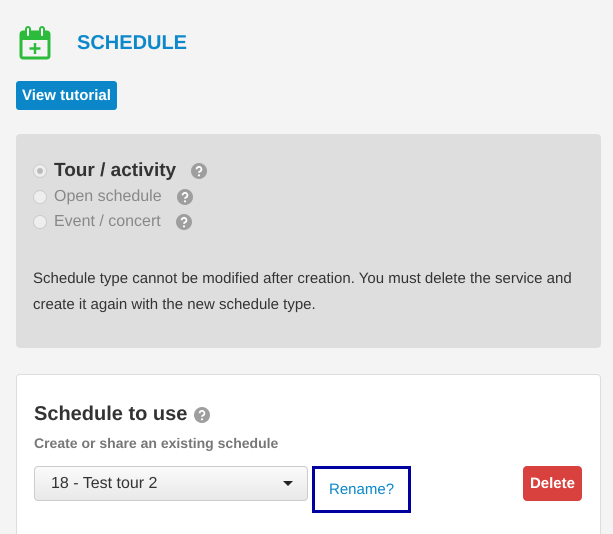  Describe the element at coordinates (303, 292) in the screenshot. I see `schedule-type-note: Schedule type cannot be modified after creation. You must delete the service and create it again with the new schedule type.` at that location.